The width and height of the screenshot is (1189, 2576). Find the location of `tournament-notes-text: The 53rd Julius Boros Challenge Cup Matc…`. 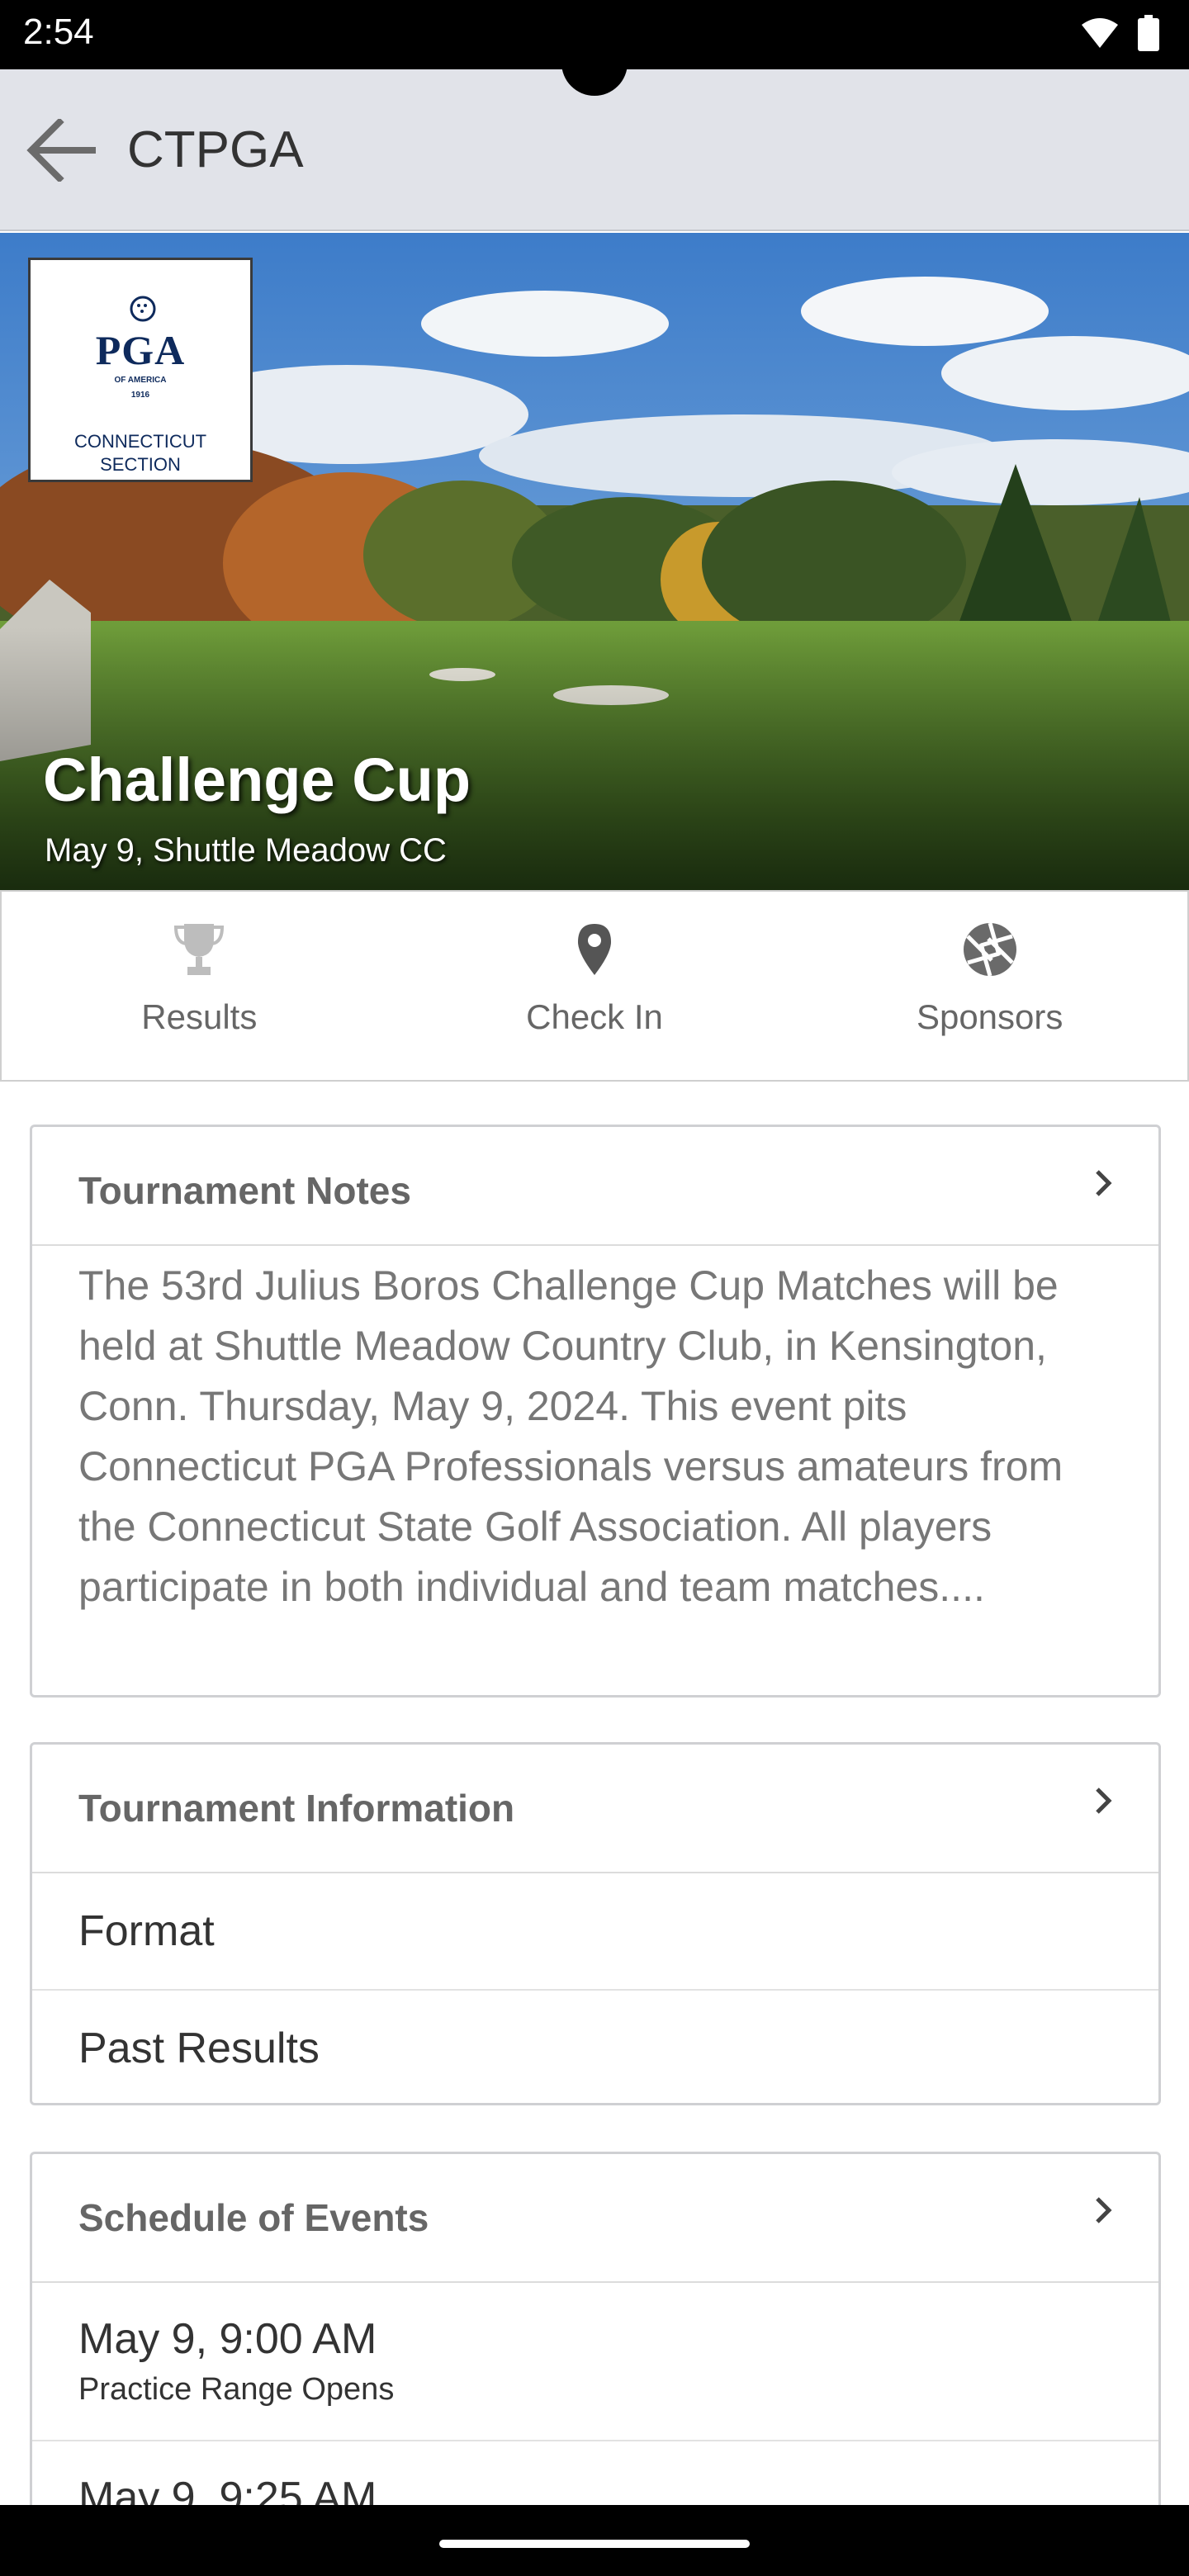

tournament-notes-text: The 53rd Julius Boros Challenge Cup Matc… is located at coordinates (570, 1436).